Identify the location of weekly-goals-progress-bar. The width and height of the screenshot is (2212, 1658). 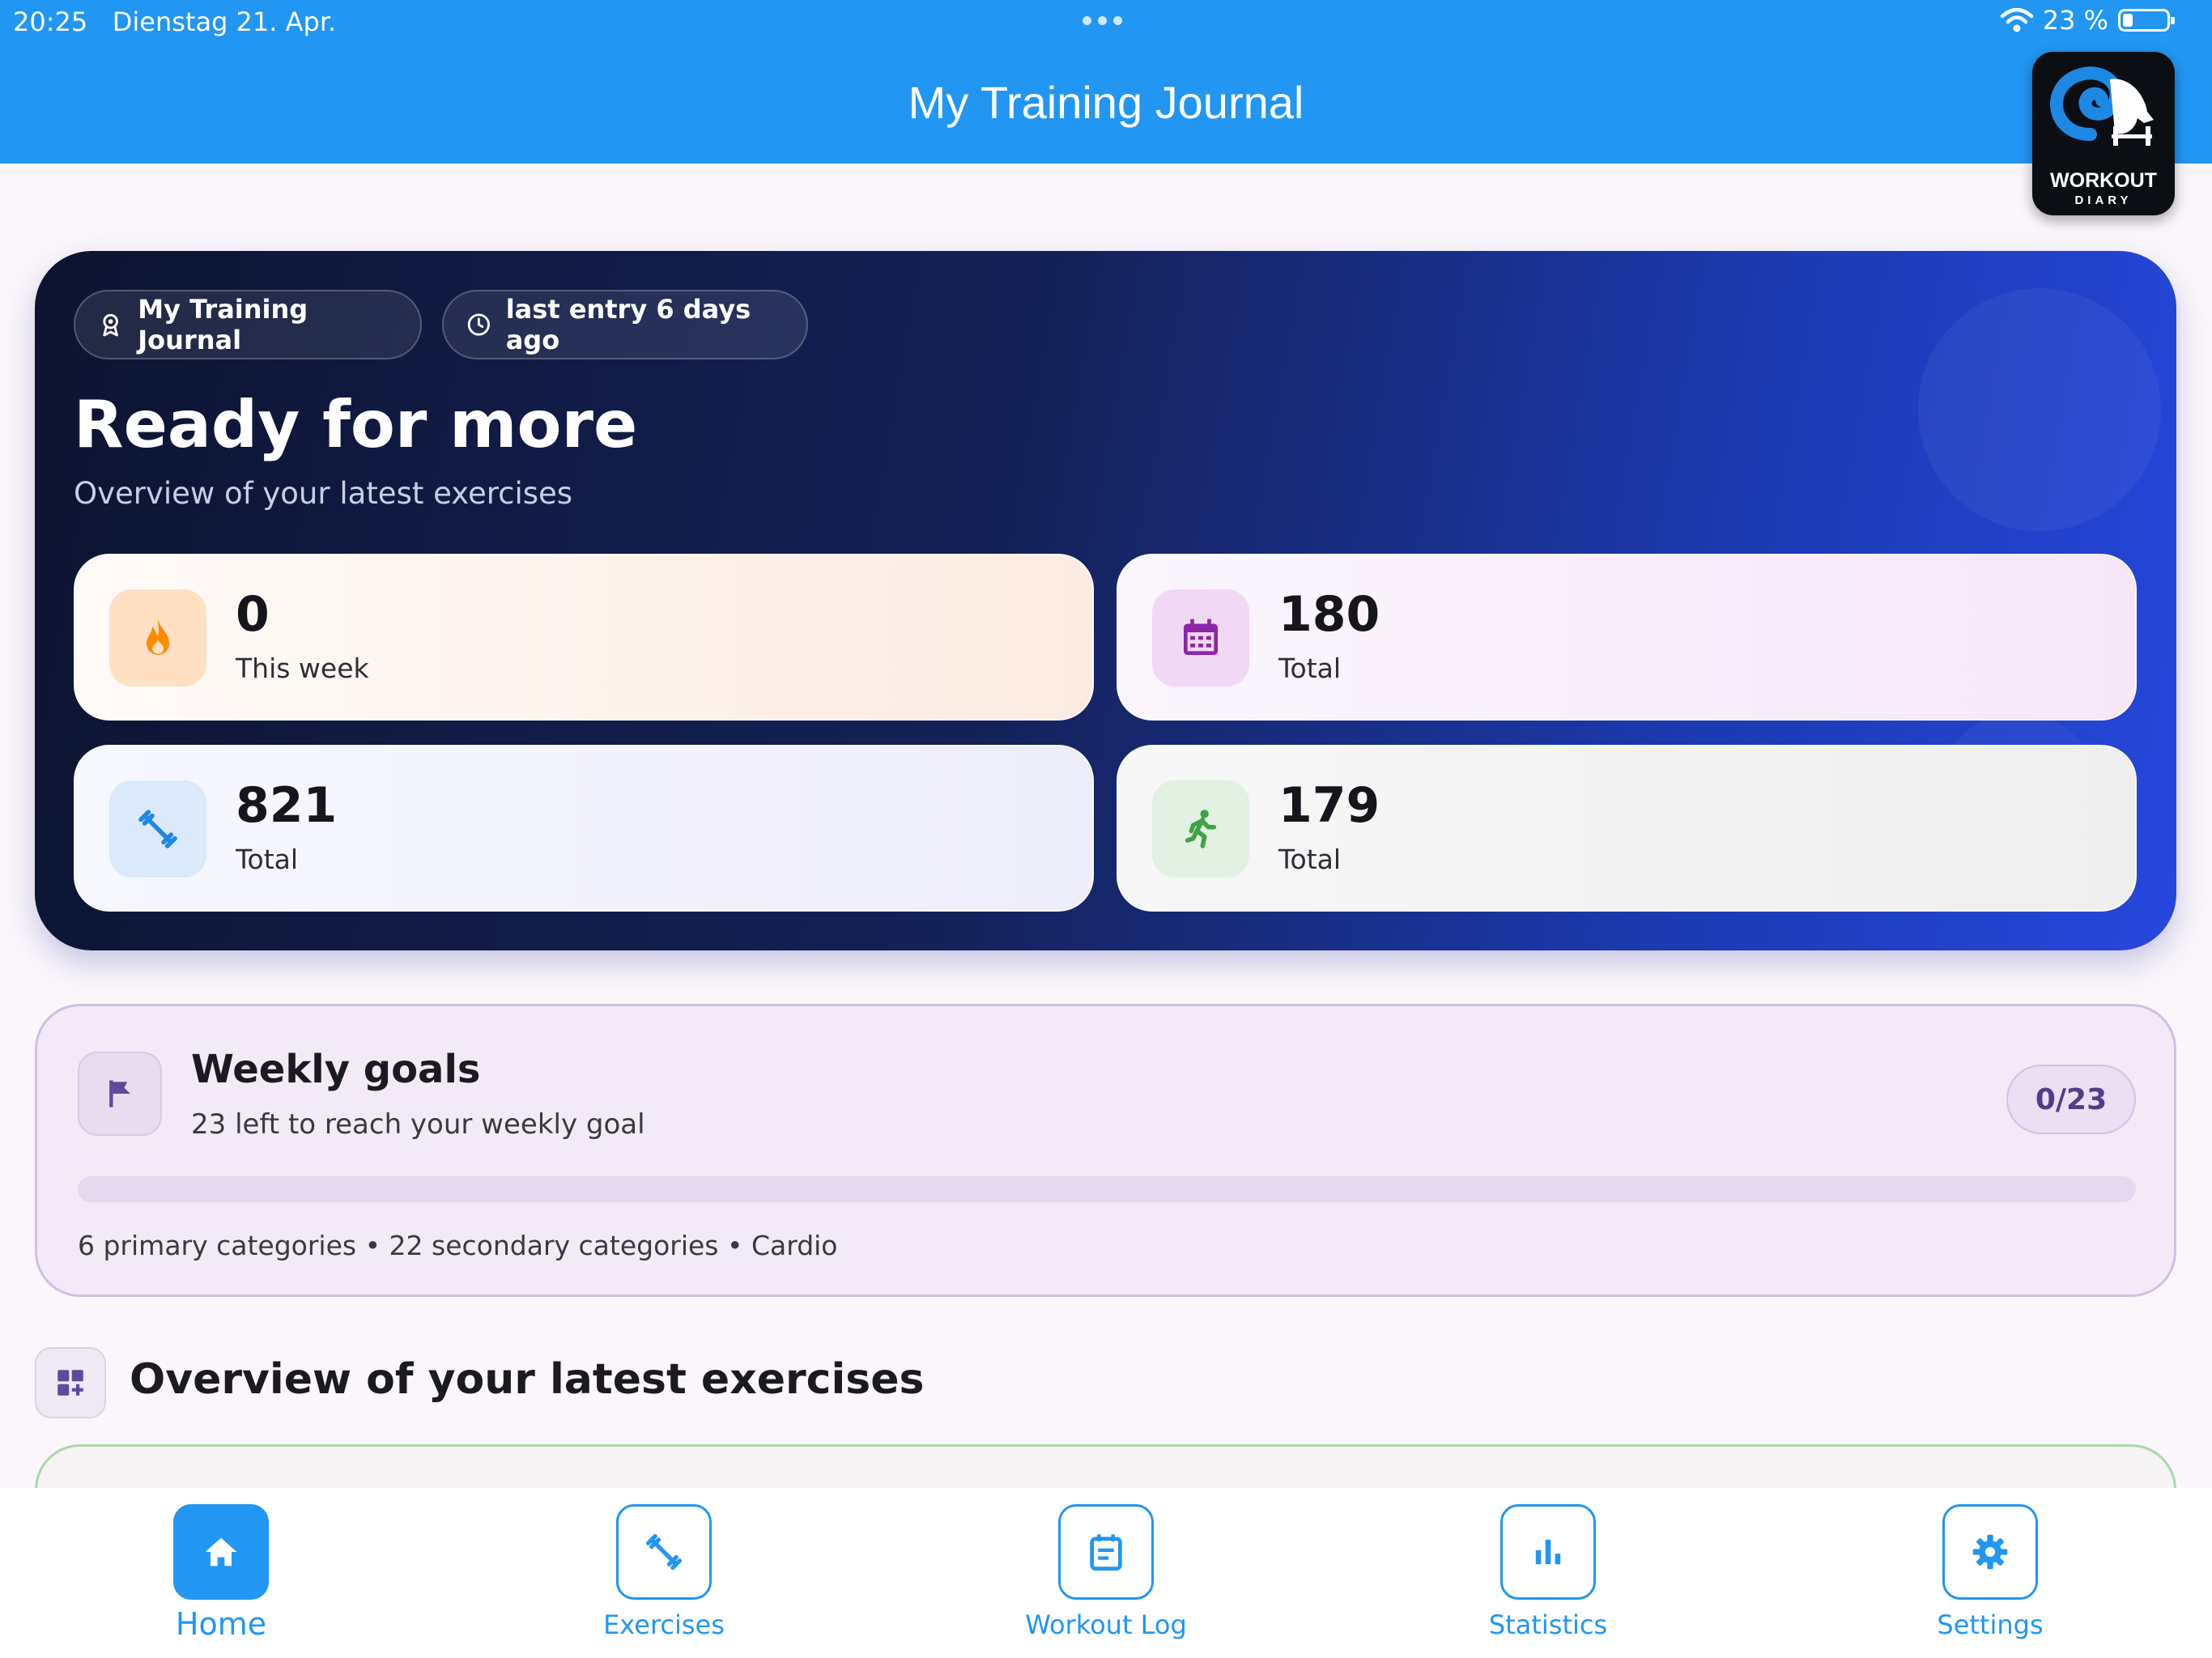
(1107, 1189).